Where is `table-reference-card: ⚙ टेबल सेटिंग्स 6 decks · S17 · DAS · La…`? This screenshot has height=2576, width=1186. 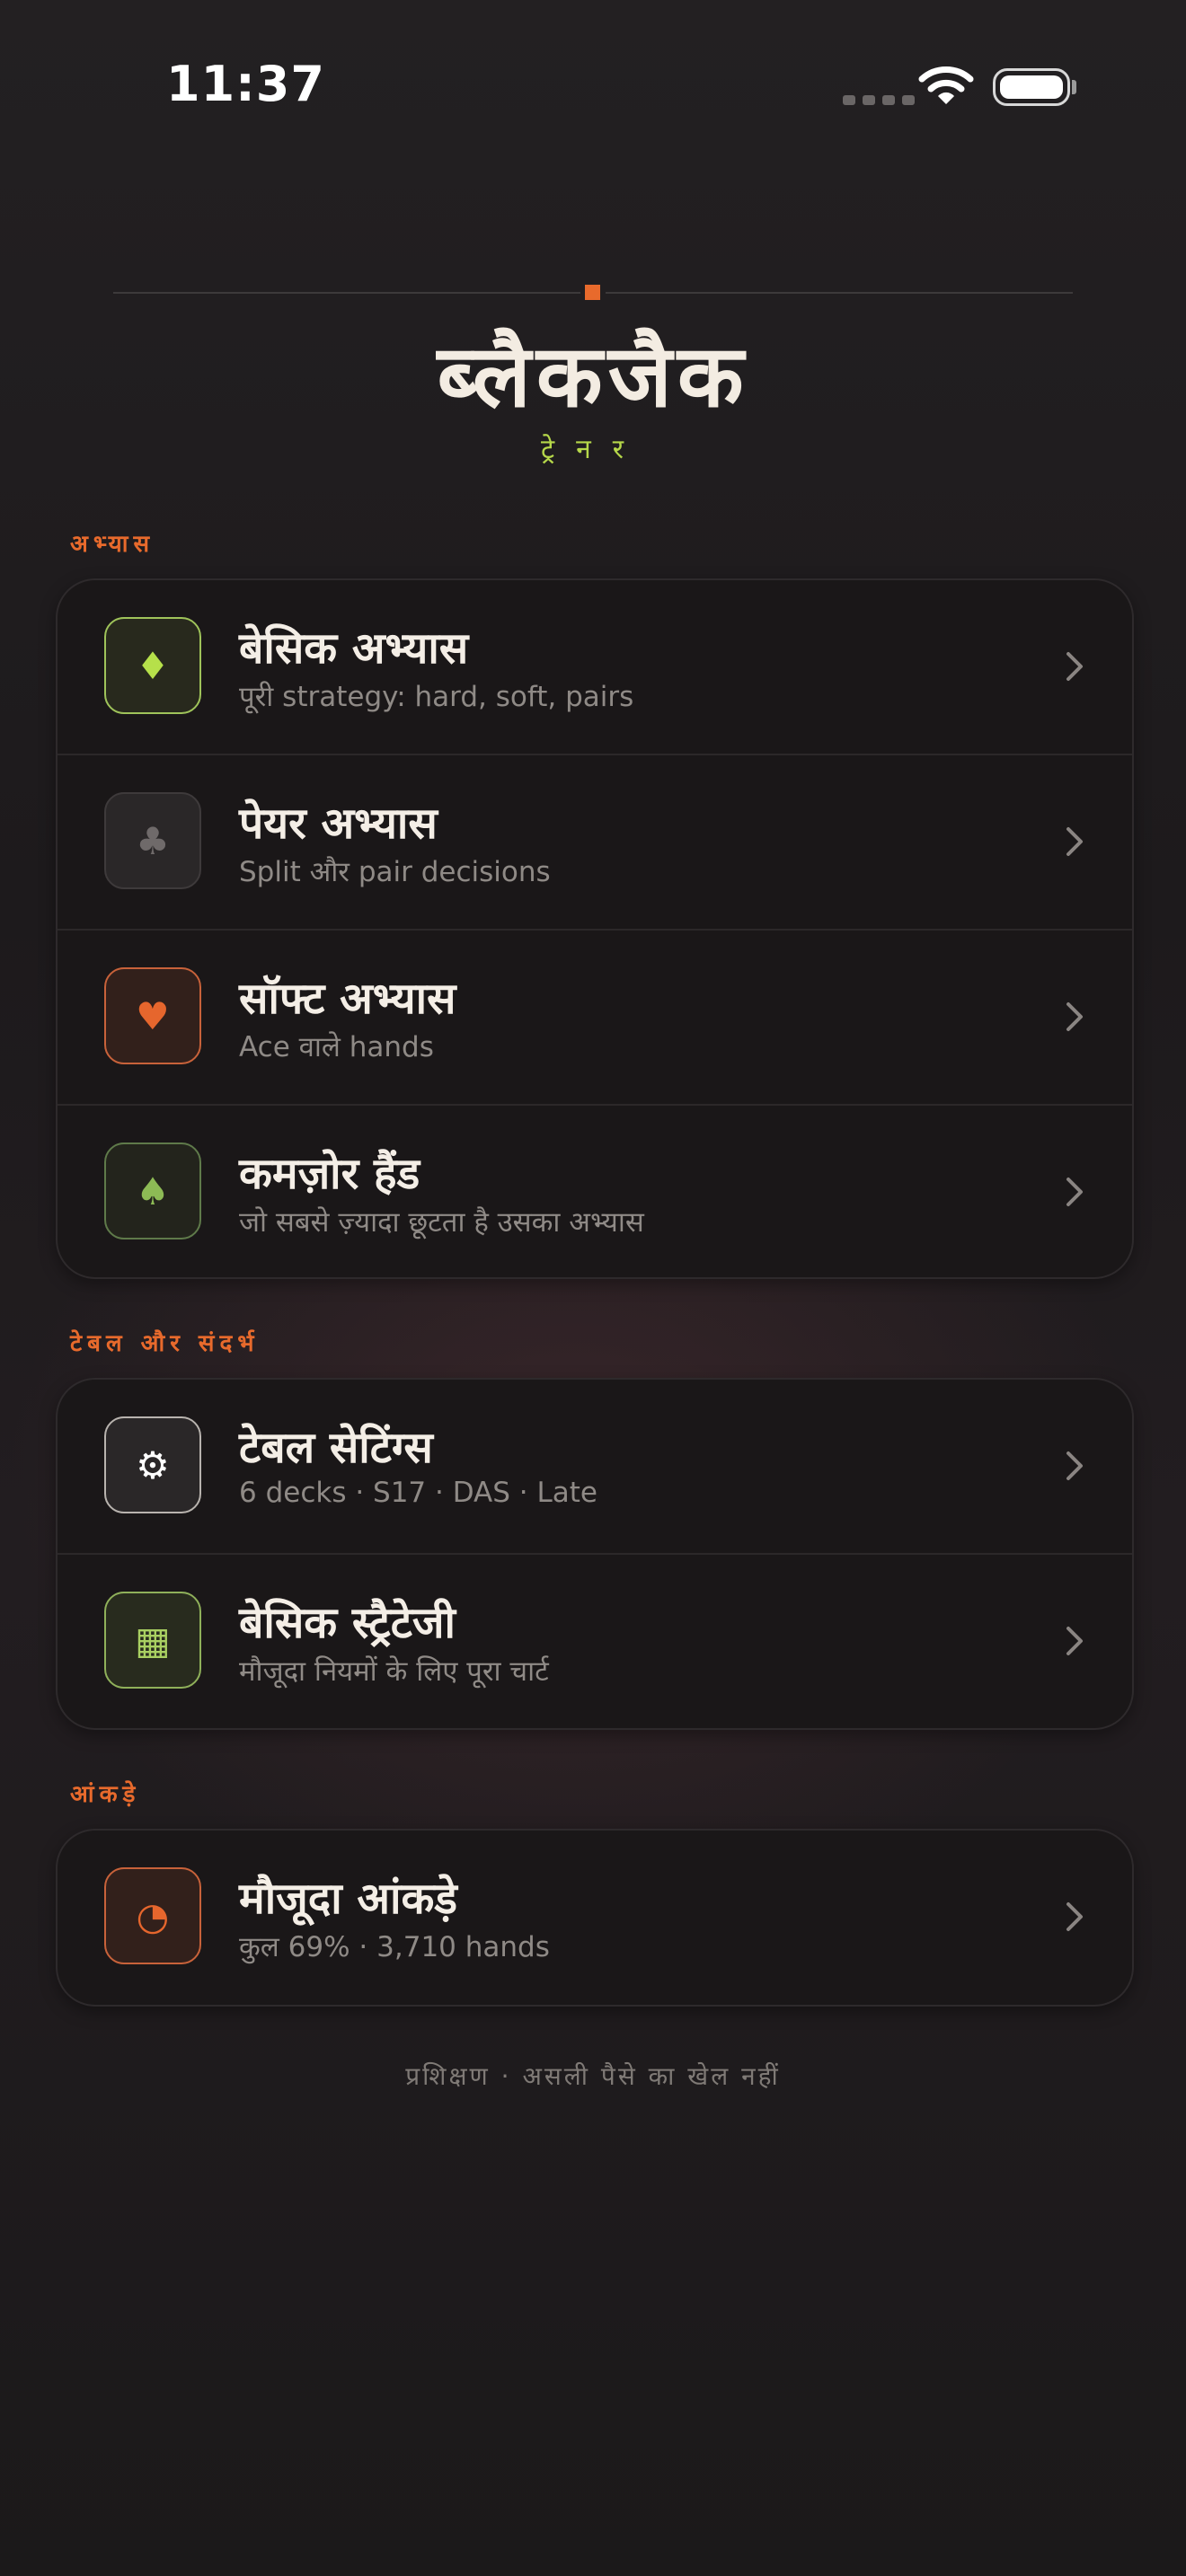 table-reference-card: ⚙ टेबल सेटिंग्स 6 decks · S17 · DAS · La… is located at coordinates (595, 1554).